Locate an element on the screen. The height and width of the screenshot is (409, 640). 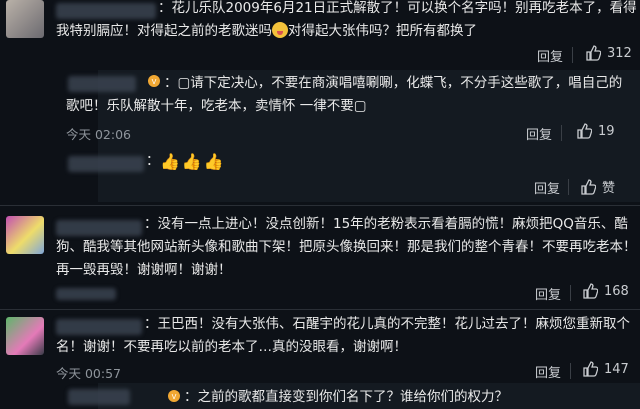
comment-text: ：没有一点上进心！没点创新！15年的老粉表示看着膈的慌！麻烦把QQ音乐、酷 is located at coordinates (386, 224).